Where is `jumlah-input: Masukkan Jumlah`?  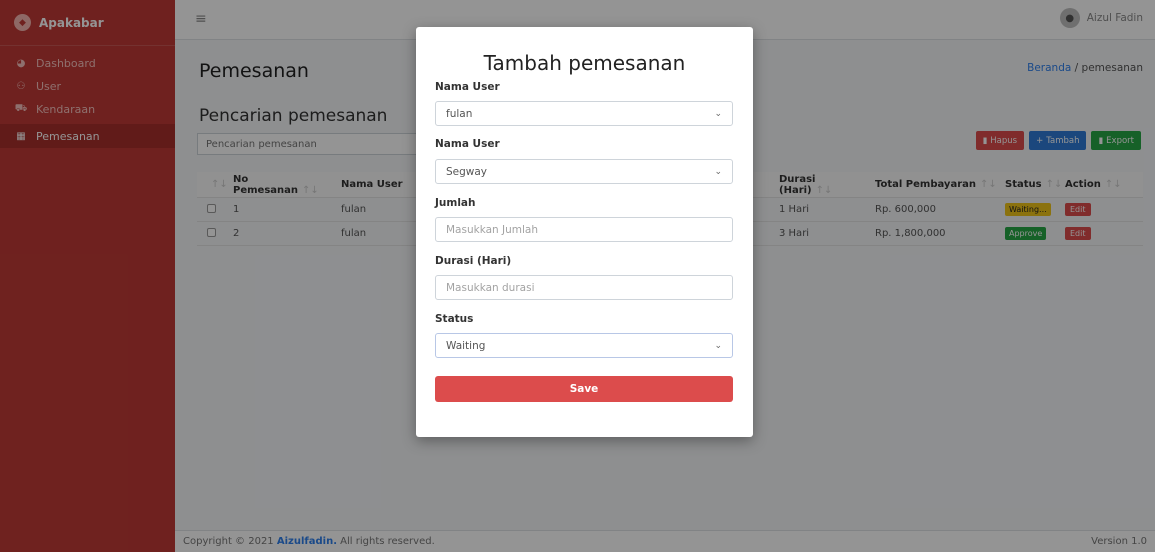 jumlah-input: Masukkan Jumlah is located at coordinates (584, 229).